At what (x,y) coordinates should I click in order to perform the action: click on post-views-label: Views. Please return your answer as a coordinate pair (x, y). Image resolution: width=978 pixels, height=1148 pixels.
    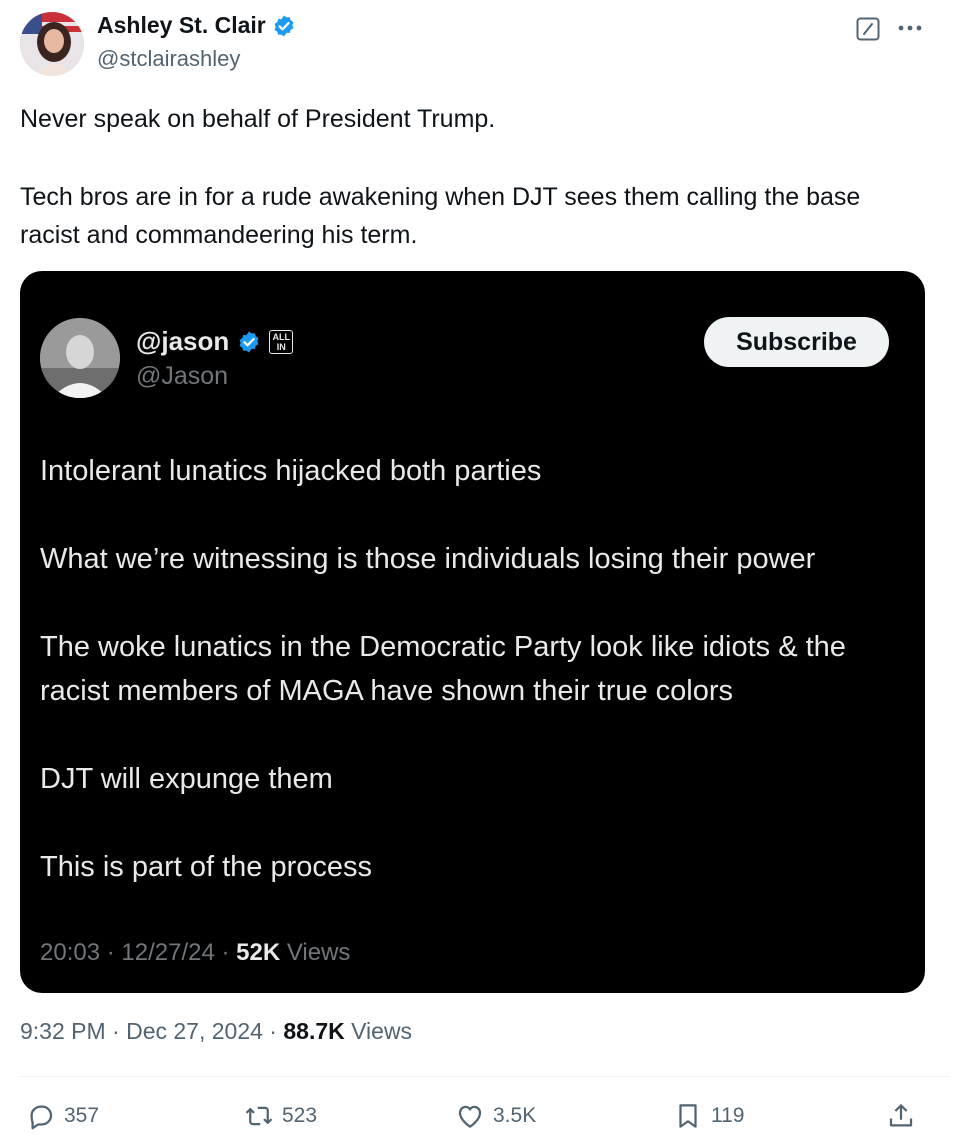
    Looking at the image, I should click on (382, 1031).